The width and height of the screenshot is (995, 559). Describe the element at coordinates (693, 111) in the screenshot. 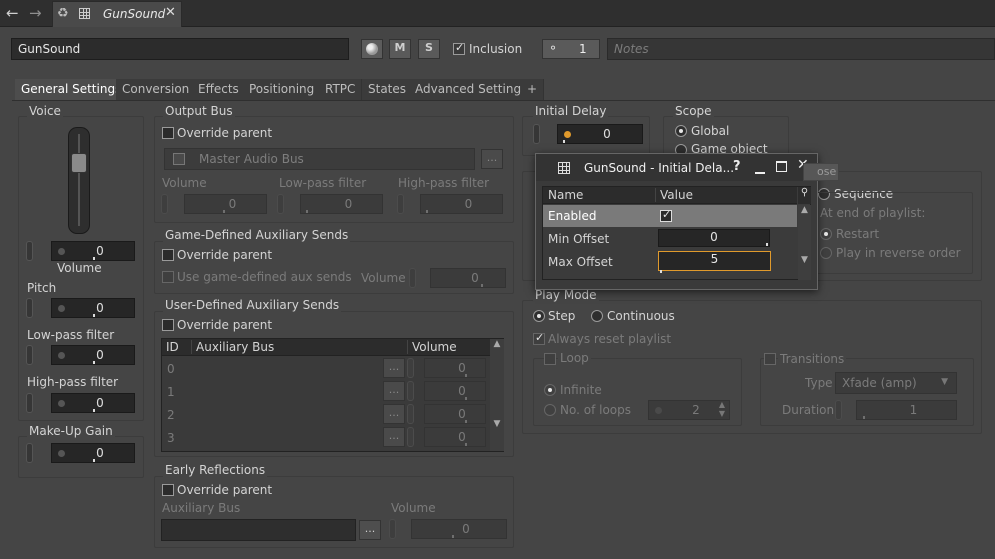

I see `scope-title: Scope` at that location.